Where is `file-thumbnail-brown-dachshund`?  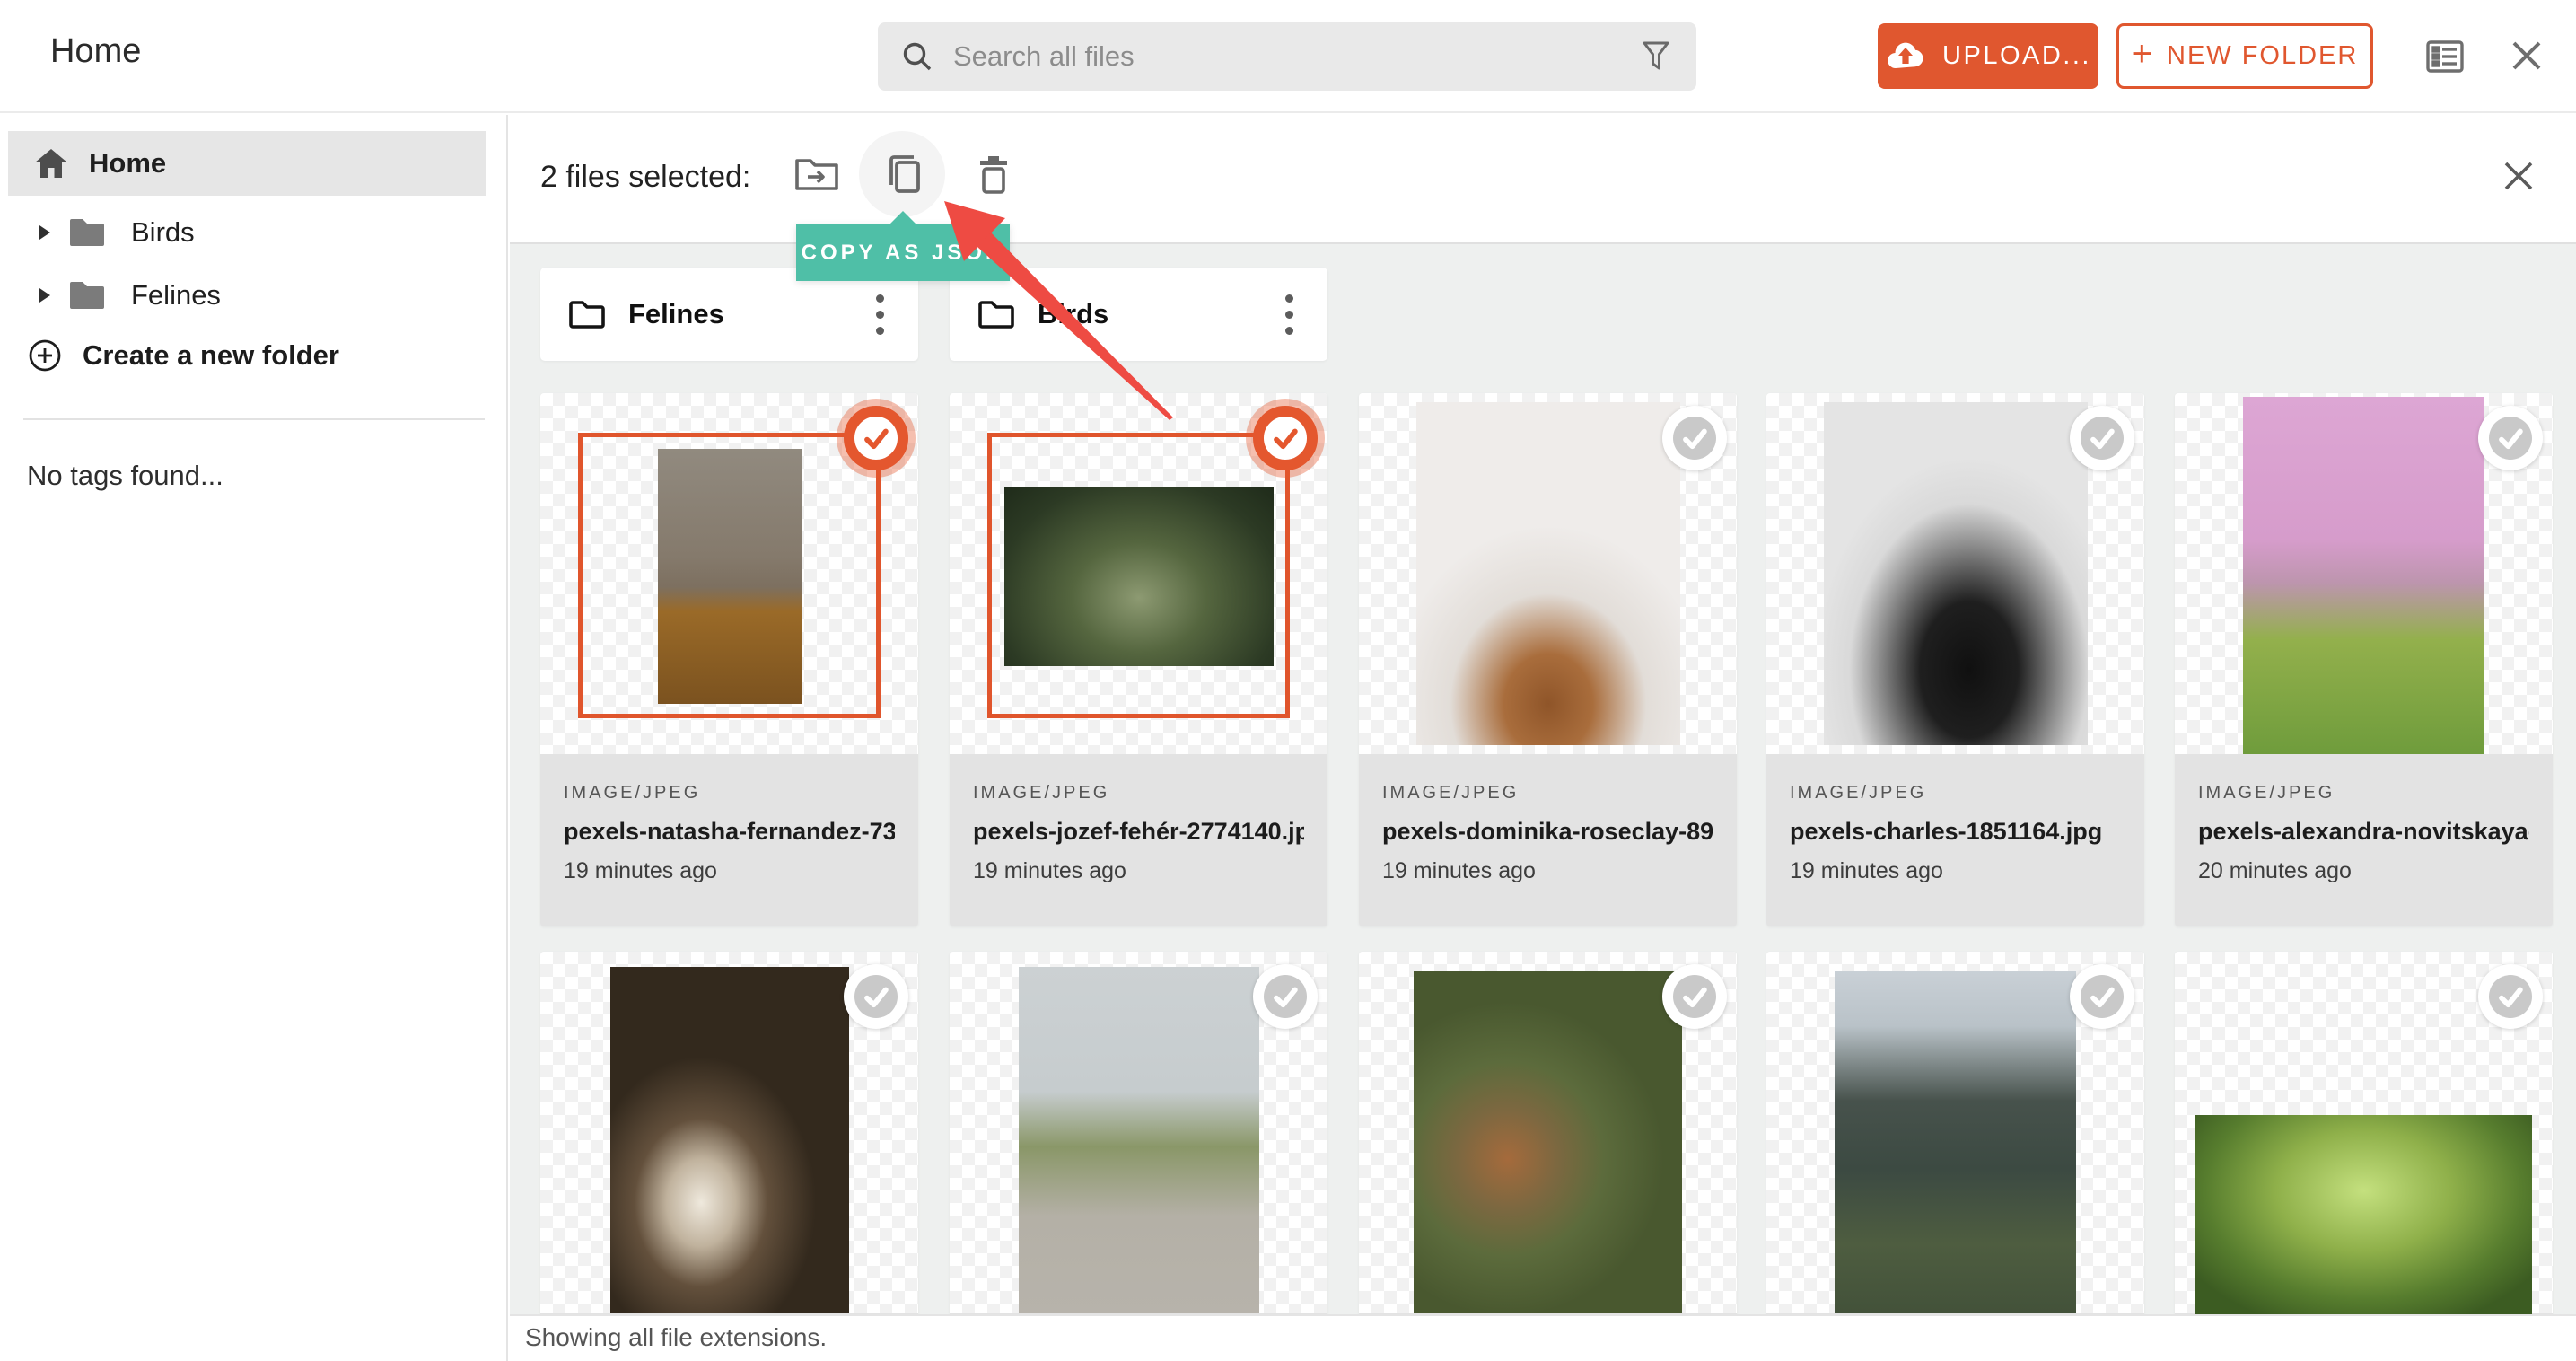
file-thumbnail-brown-dachshund is located at coordinates (1547, 573).